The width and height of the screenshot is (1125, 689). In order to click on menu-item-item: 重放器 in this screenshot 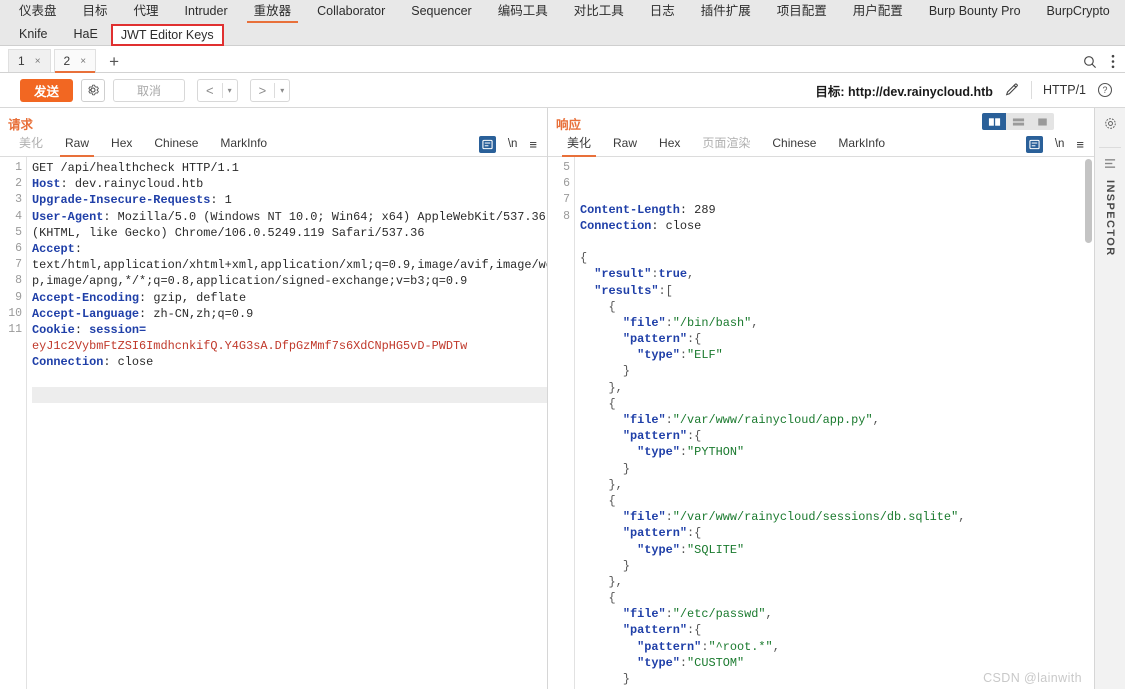, I will do `click(273, 11)`.